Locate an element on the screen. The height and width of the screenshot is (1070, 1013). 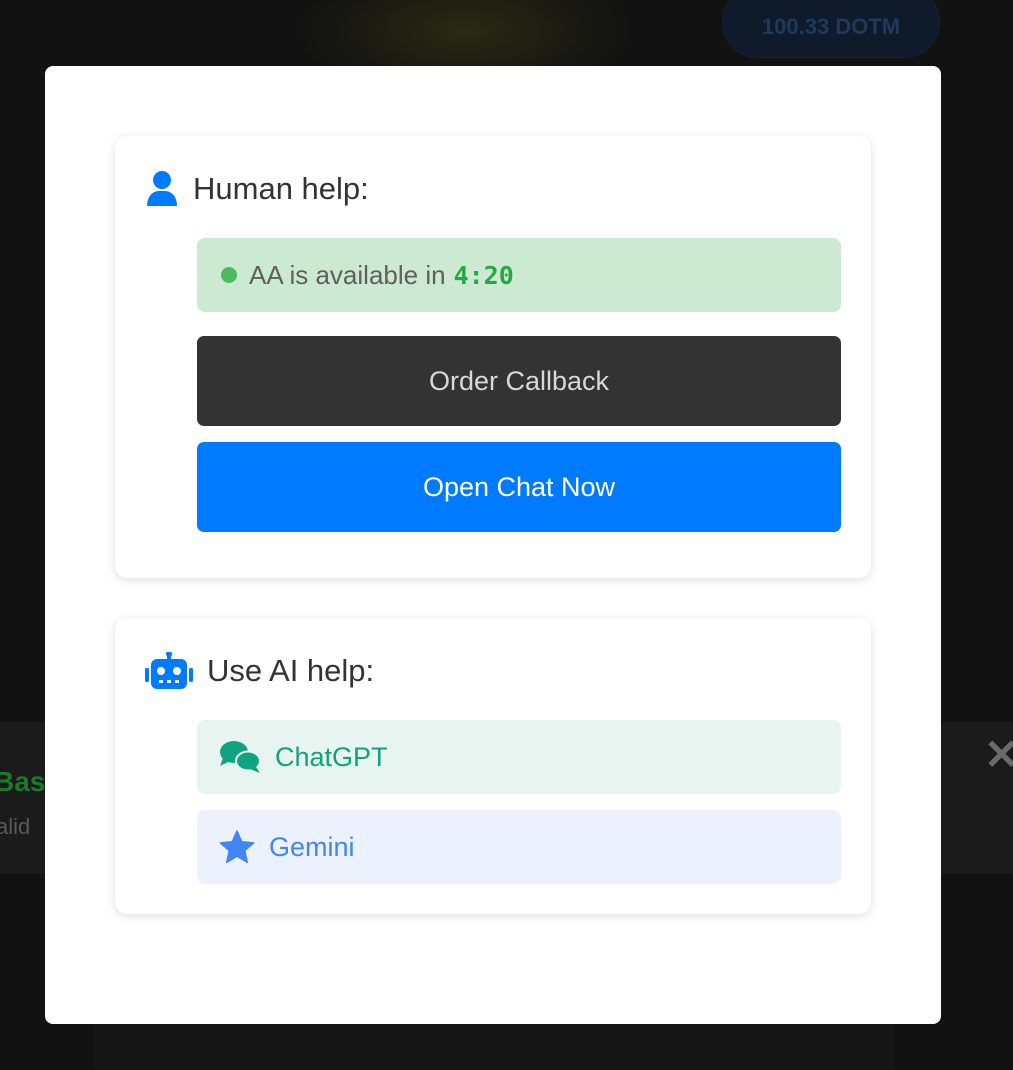
user-icon is located at coordinates (162, 189).